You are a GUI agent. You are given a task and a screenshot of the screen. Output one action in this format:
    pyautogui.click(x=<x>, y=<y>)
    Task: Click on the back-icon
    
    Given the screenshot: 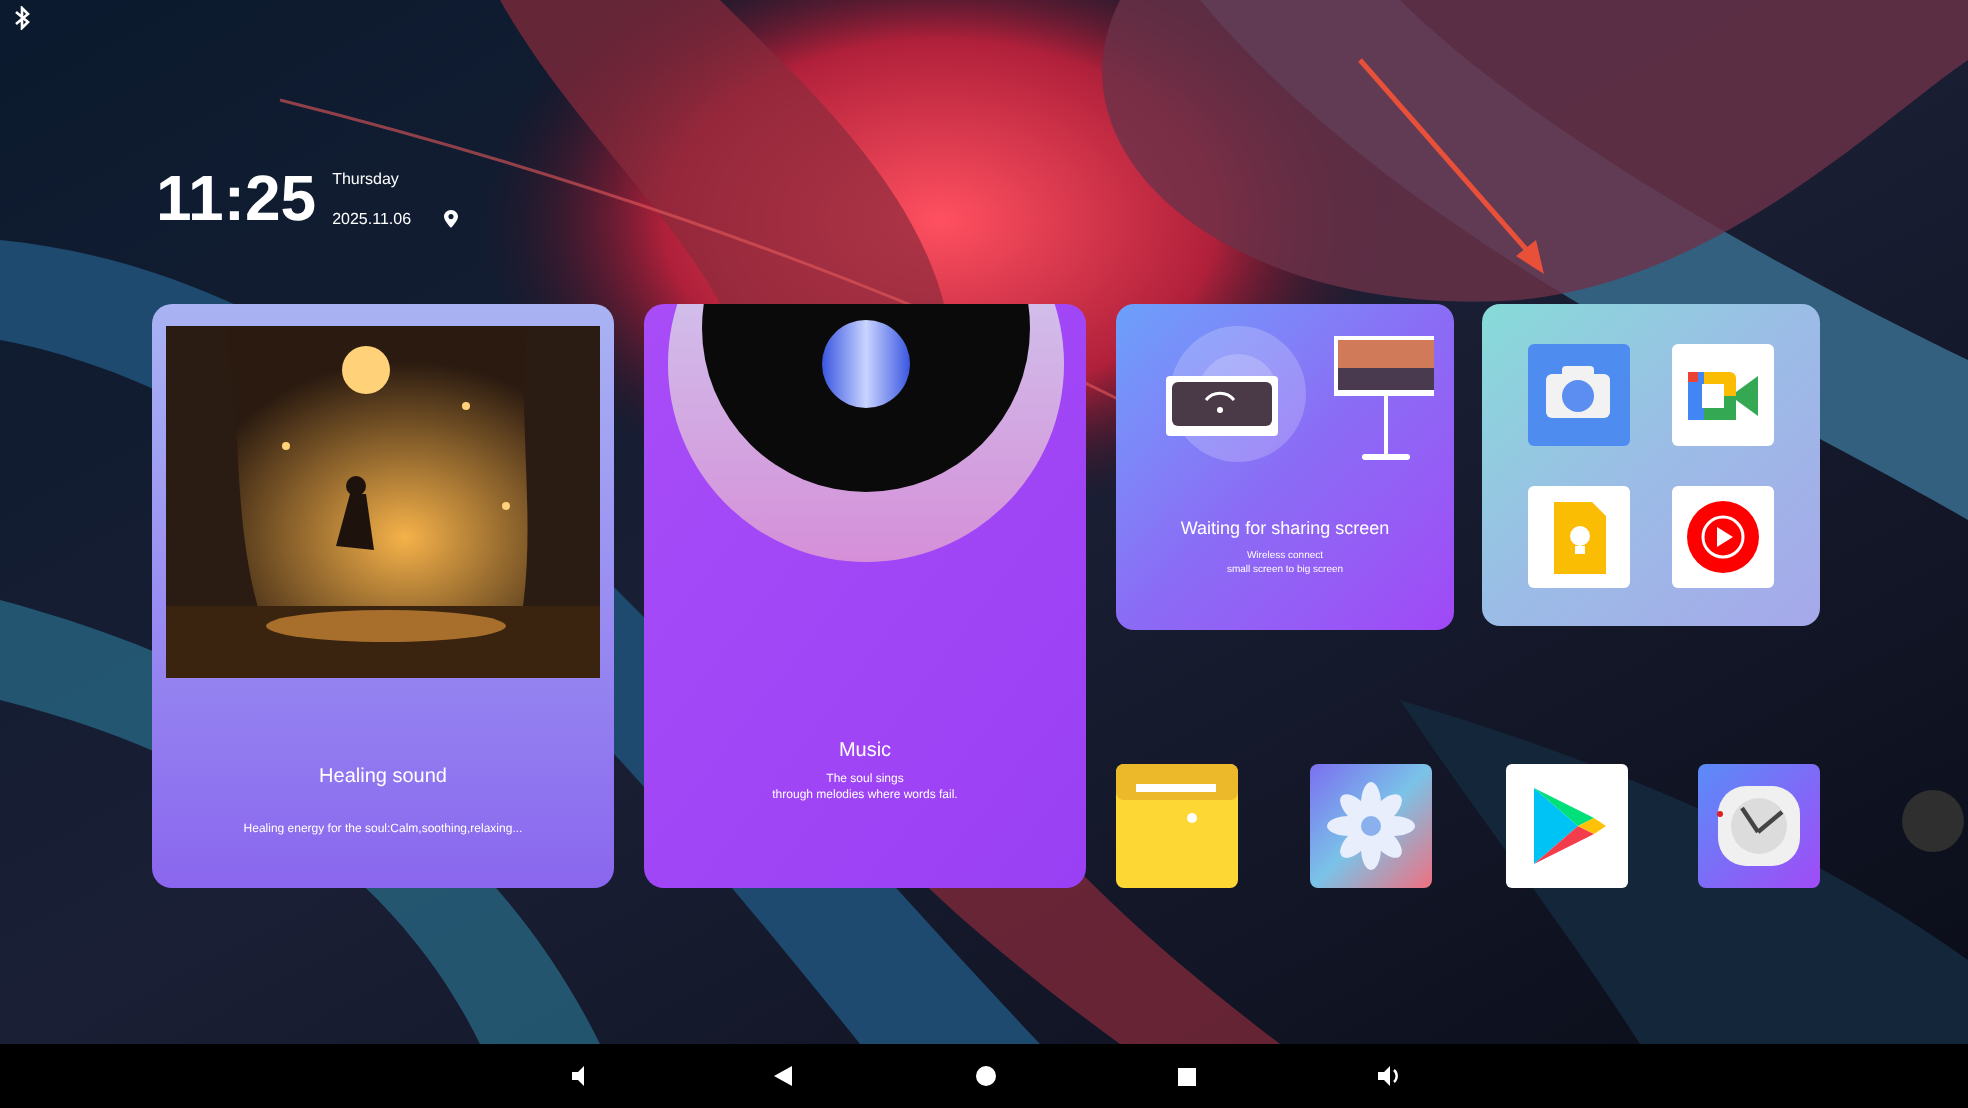 What is the action you would take?
    pyautogui.click(x=783, y=1076)
    